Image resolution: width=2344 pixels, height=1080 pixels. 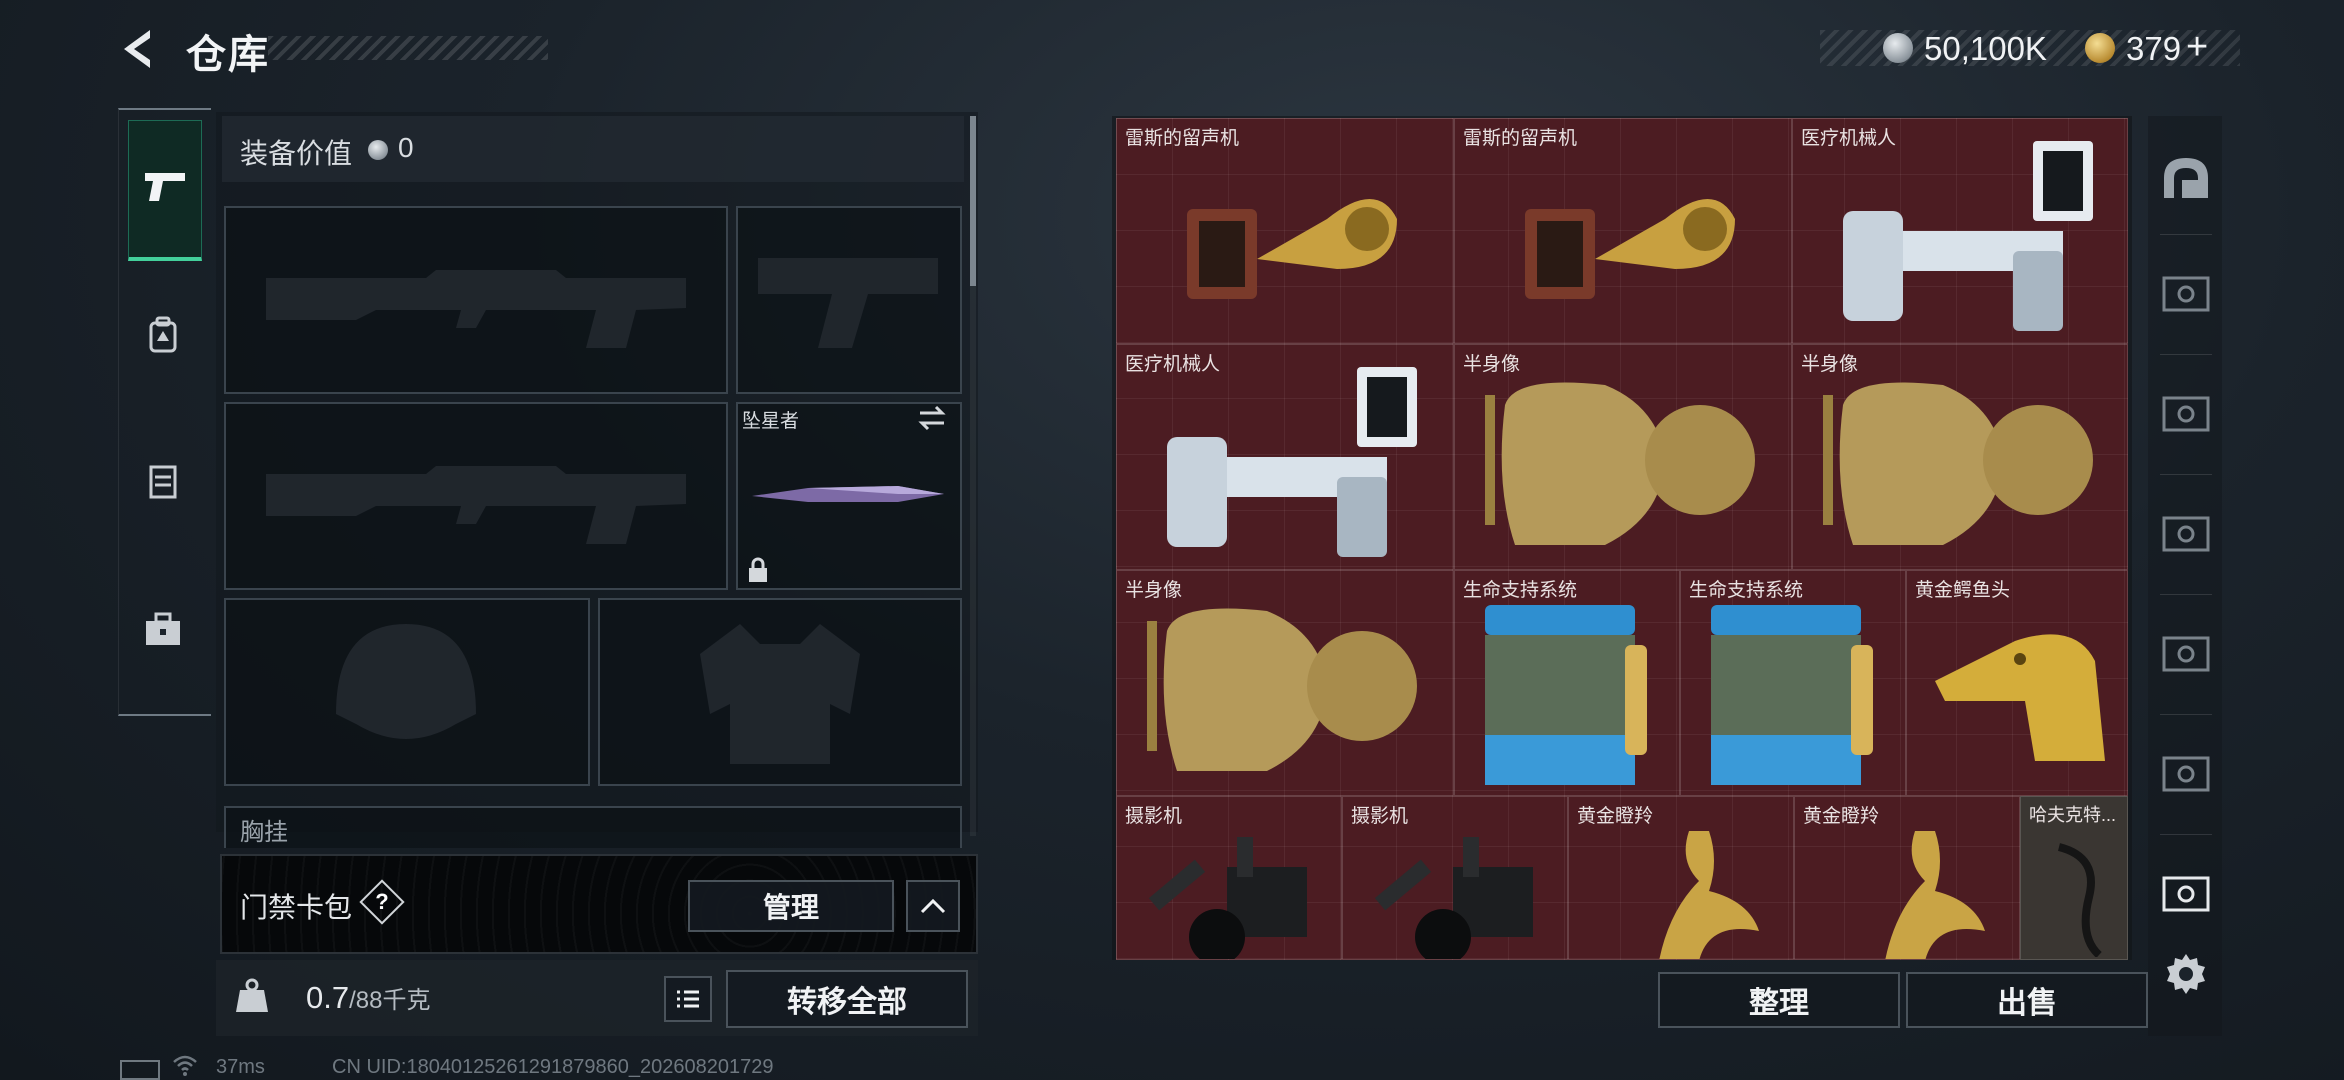 I want to click on chest-rig-label: 胸挂, so click(x=264, y=832).